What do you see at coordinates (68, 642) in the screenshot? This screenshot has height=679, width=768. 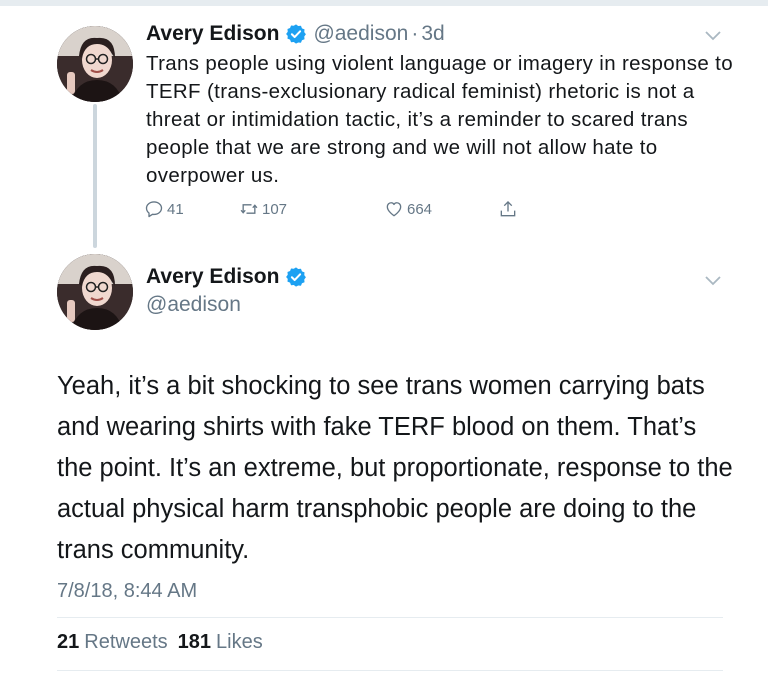 I see `retweets-count: 21` at bounding box center [68, 642].